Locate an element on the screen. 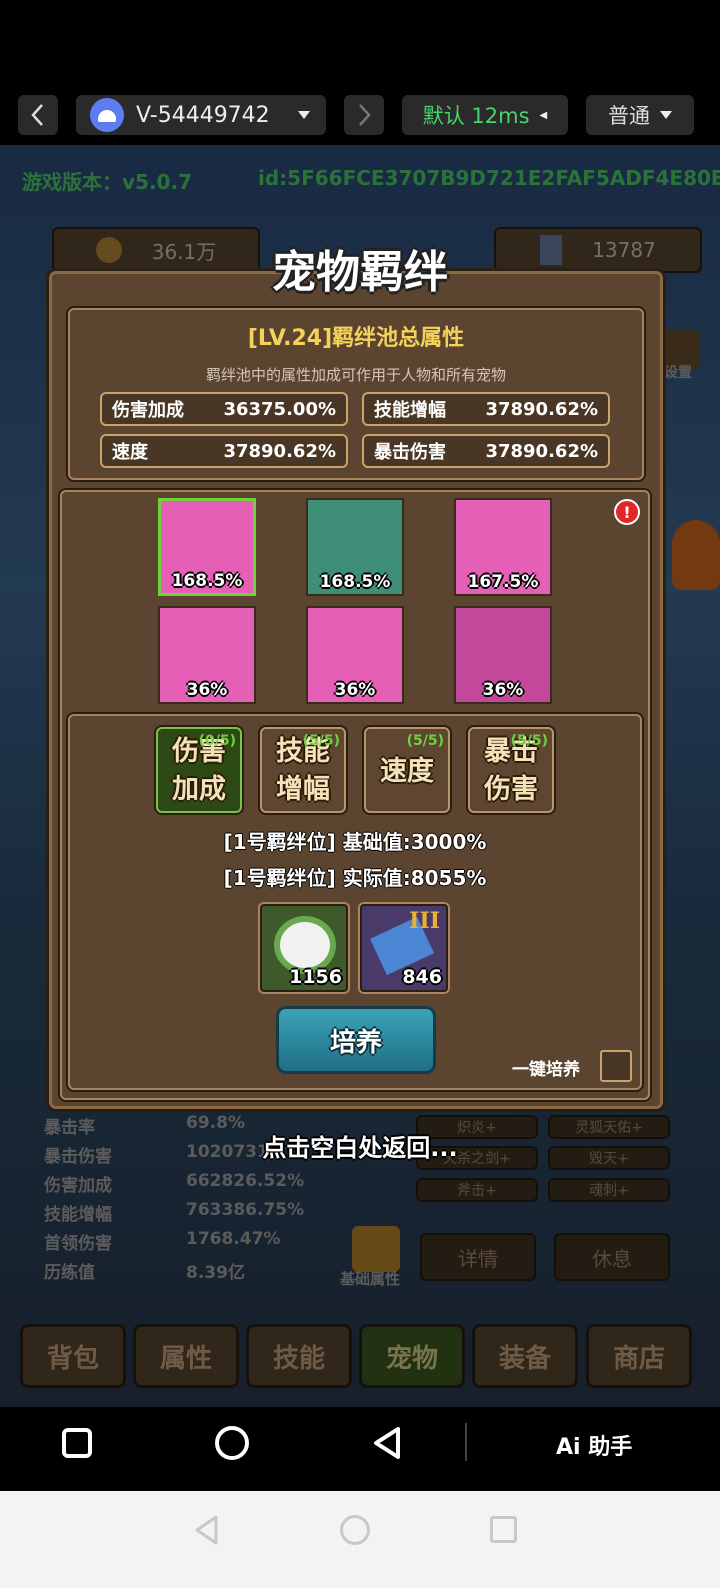 Image resolution: width=720 pixels, height=1588 pixels. pet-percent: 167.5% is located at coordinates (503, 582).